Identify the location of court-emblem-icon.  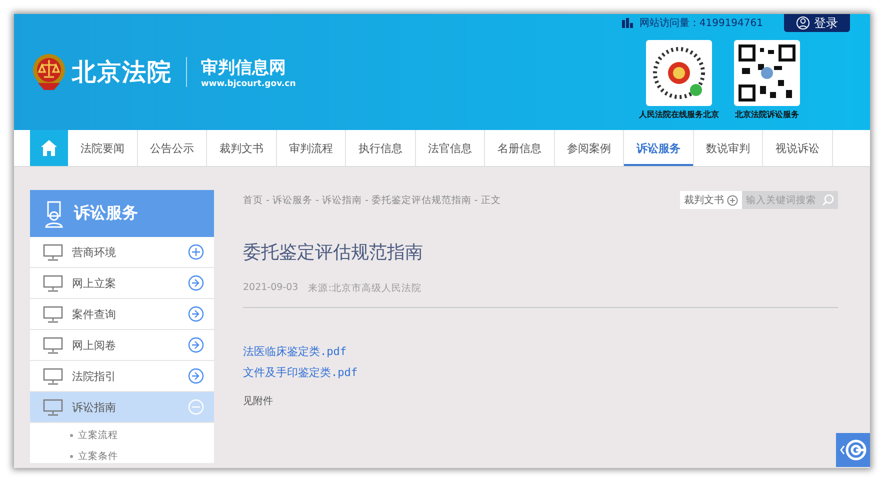
(49, 72).